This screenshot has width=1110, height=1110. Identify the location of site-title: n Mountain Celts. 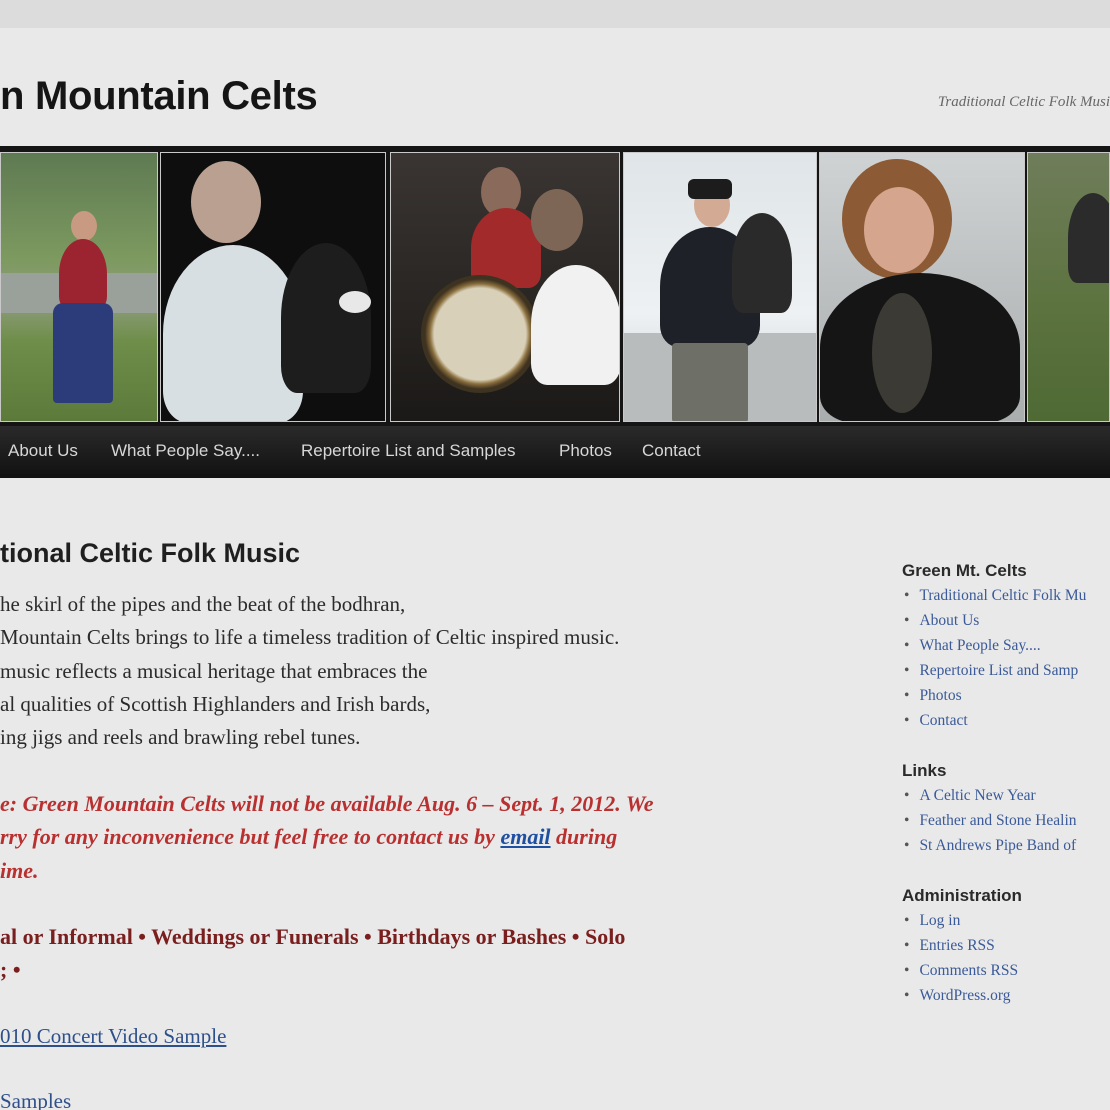
(159, 96).